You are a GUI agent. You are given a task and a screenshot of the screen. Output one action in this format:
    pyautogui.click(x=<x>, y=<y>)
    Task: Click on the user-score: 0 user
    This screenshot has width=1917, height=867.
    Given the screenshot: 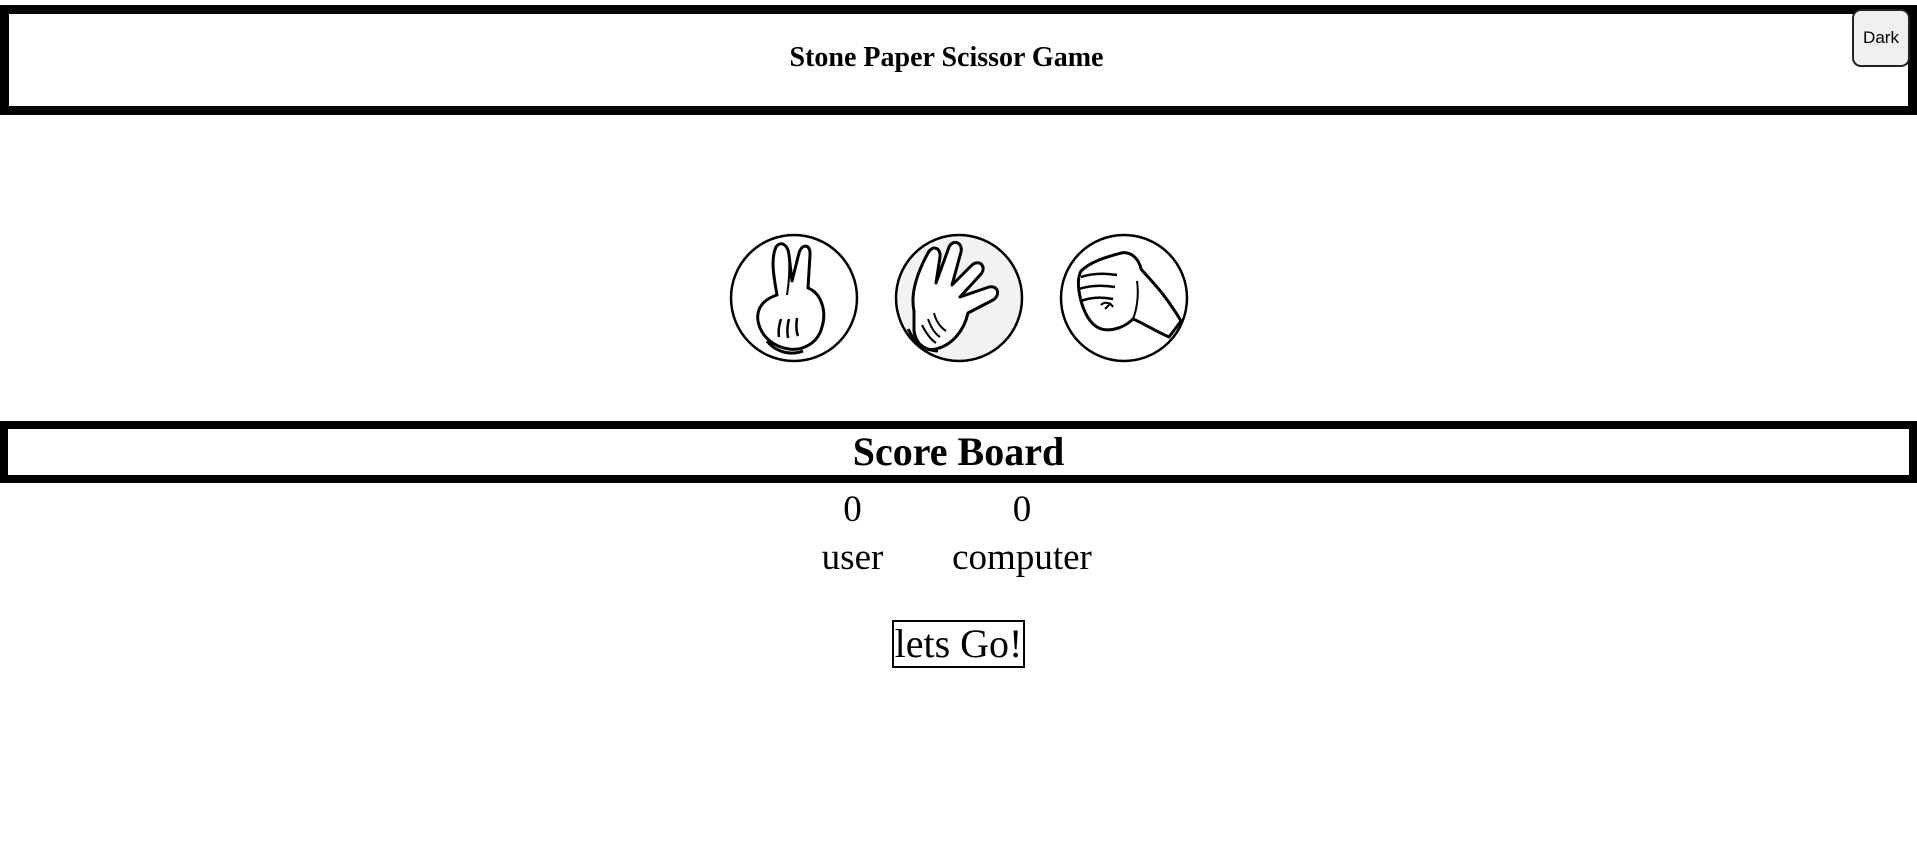 What is the action you would take?
    pyautogui.click(x=852, y=534)
    